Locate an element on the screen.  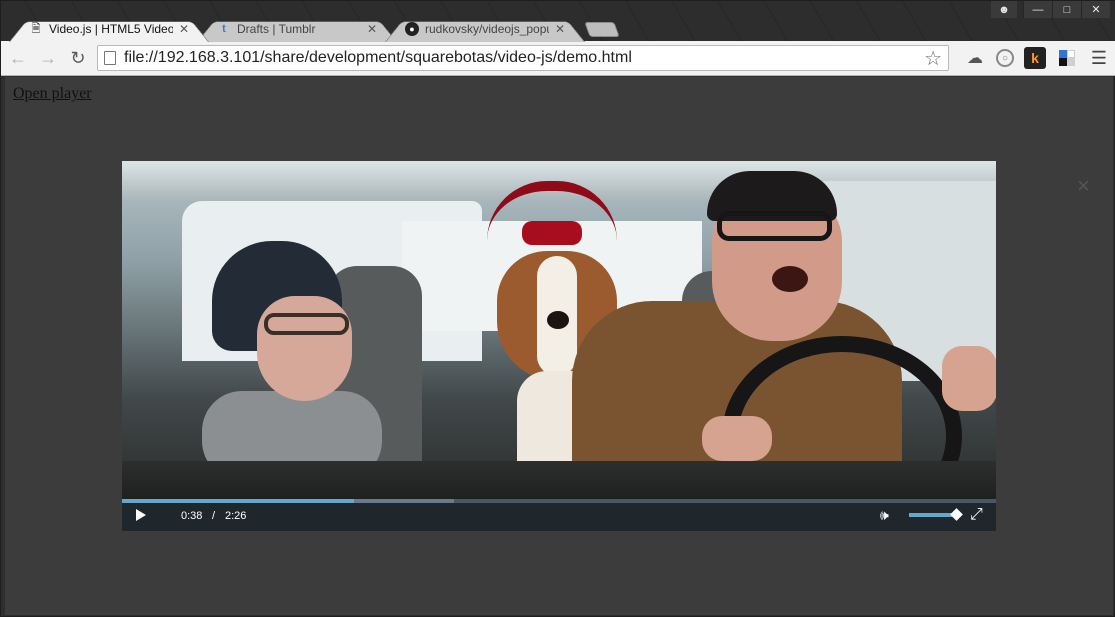
arrow-right-icon: → is located at coordinates (48, 57).